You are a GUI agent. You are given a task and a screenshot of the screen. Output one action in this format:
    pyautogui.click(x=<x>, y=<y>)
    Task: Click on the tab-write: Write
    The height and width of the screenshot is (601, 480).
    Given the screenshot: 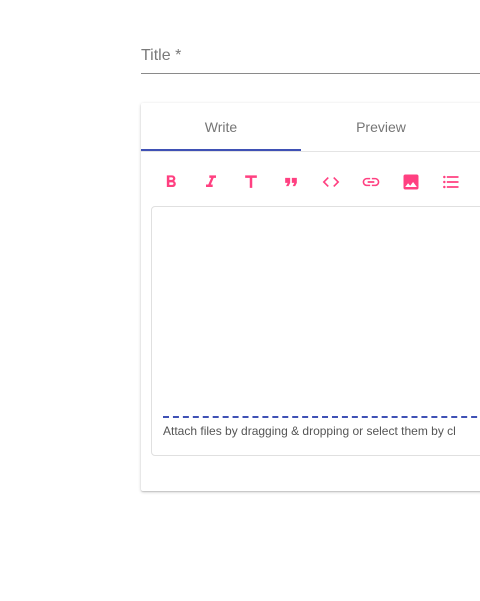 What is the action you would take?
    pyautogui.click(x=221, y=127)
    